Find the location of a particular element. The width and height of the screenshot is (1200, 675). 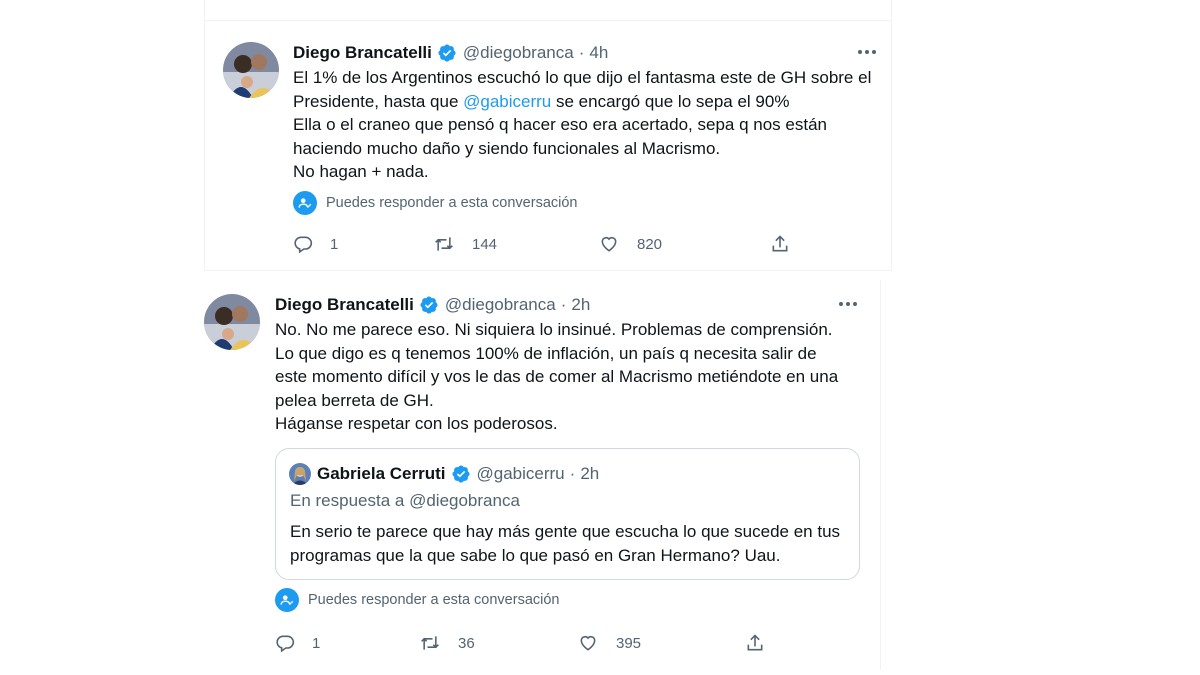

tweet-actions: 1 144 820 is located at coordinates (541, 244).